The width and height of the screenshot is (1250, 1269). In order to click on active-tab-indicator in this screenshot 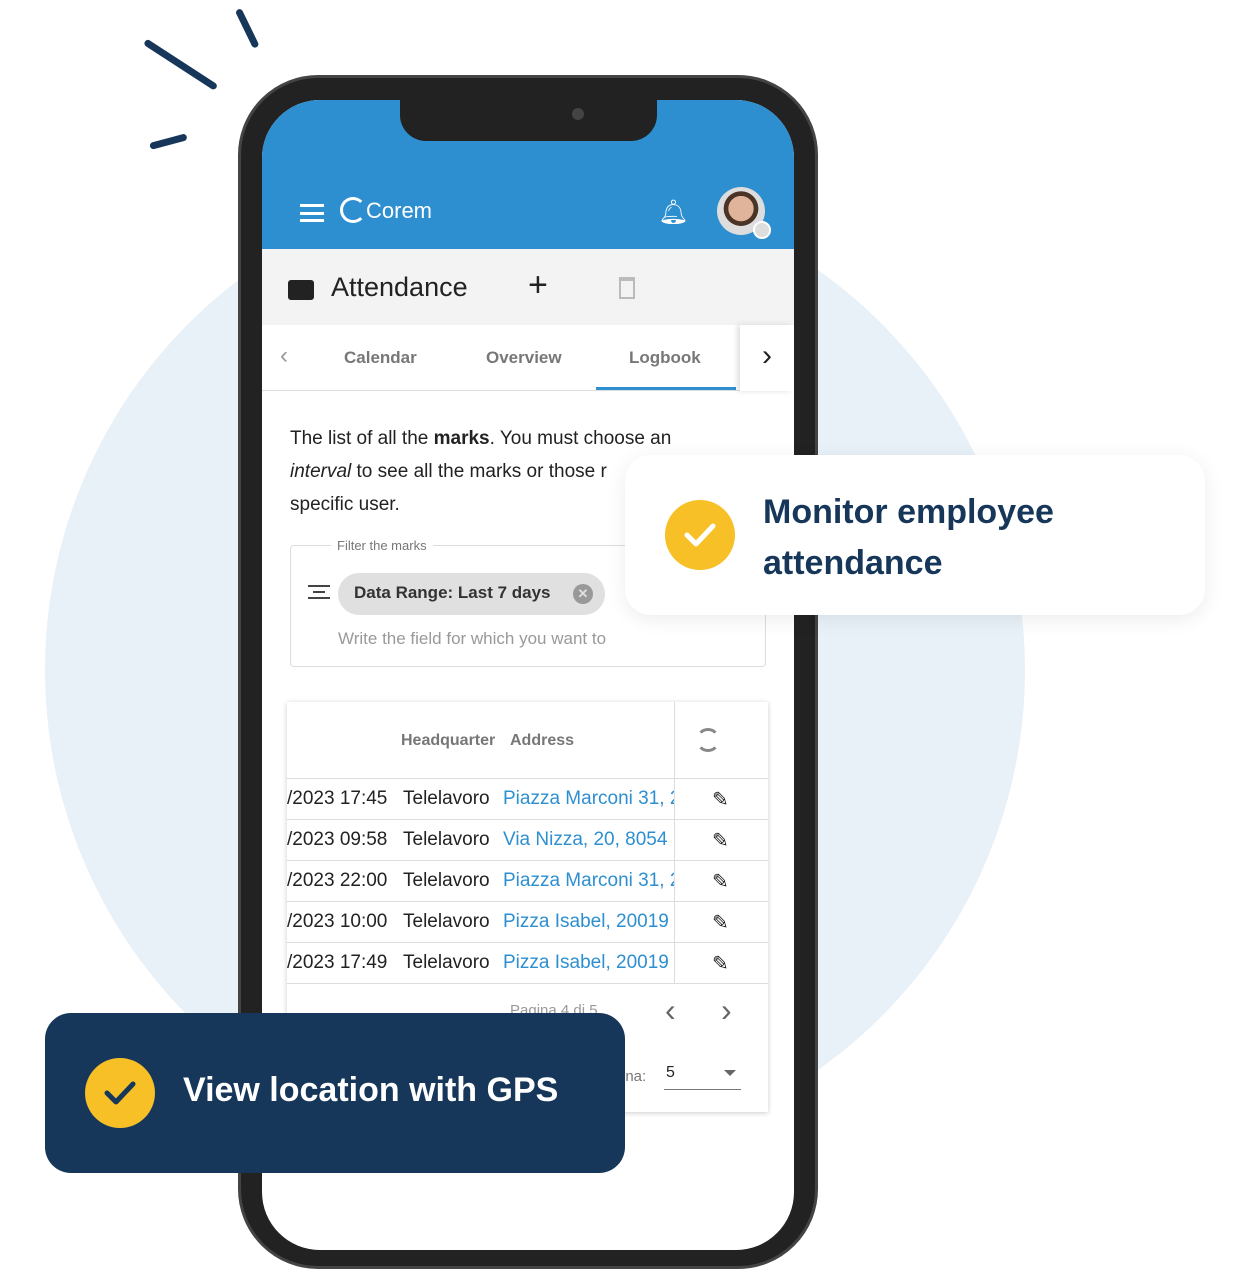, I will do `click(666, 388)`.